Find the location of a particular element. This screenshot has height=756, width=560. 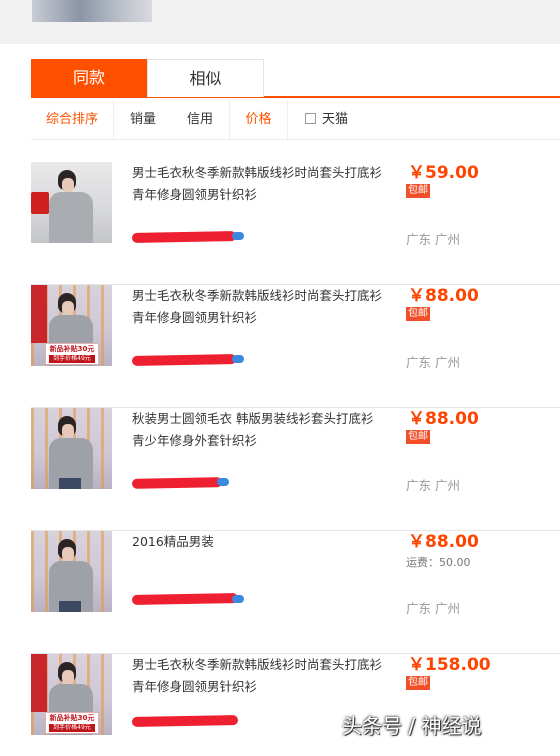

product-title: 秋装男士圆领毛衣 韩版男装线衫套头打底衫青少年修身外套针织衫 is located at coordinates (257, 430).